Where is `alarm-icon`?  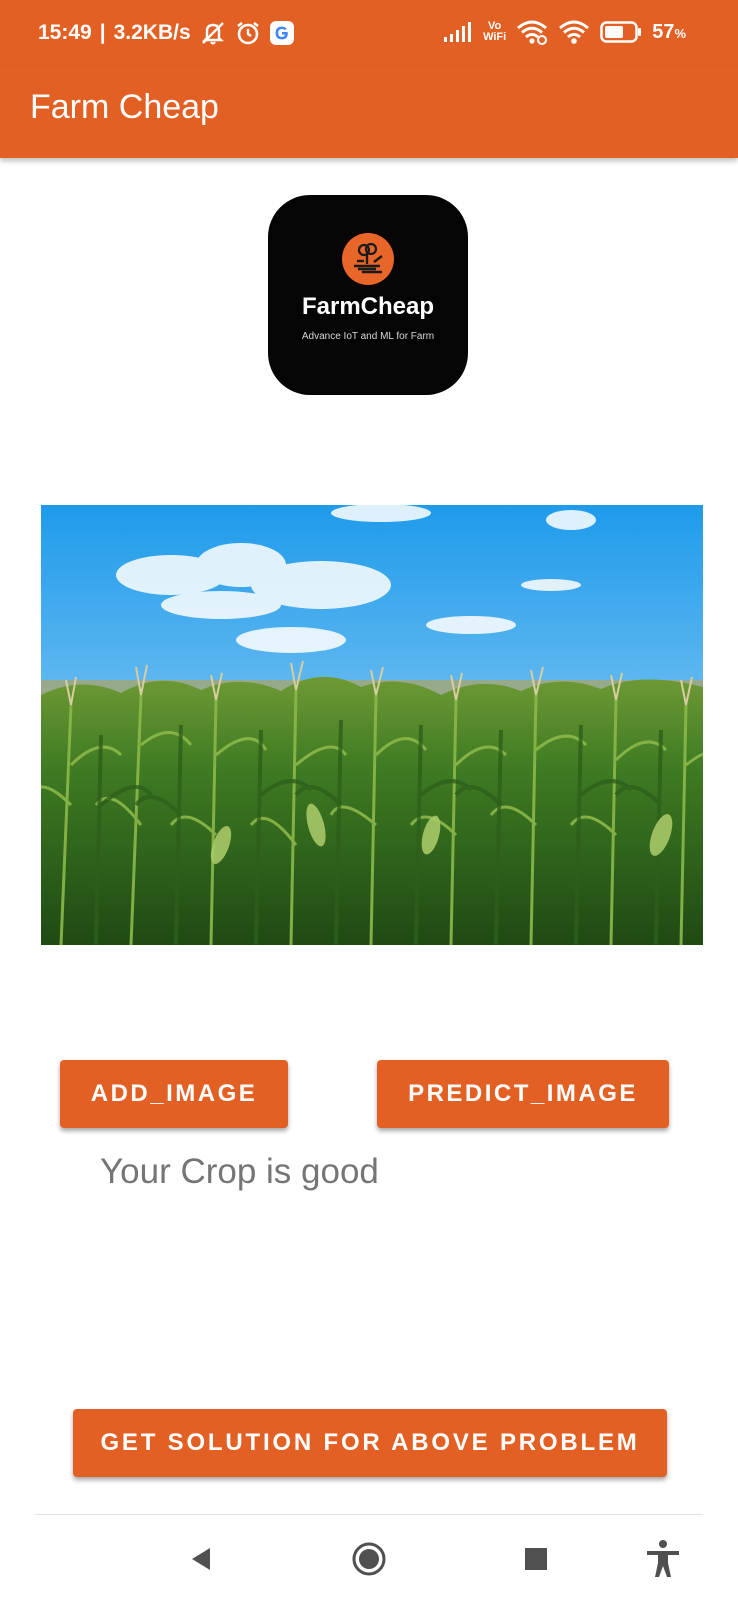
alarm-icon is located at coordinates (248, 33).